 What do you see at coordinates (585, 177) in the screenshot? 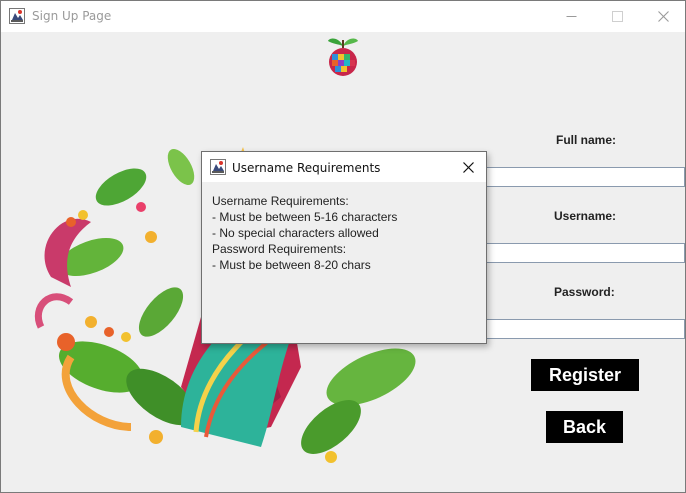
I see `full-name-field` at bounding box center [585, 177].